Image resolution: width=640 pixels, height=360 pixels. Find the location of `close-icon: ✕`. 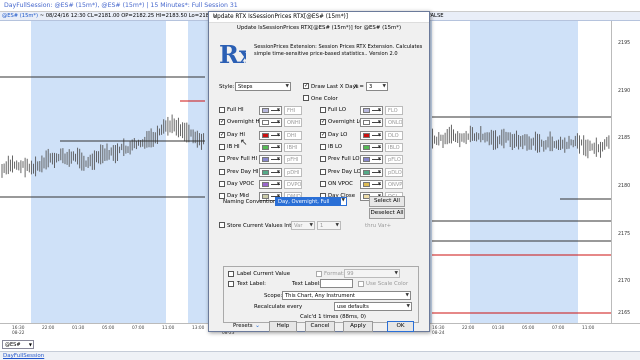

close-icon: ✕ is located at coordinates (319, 17).